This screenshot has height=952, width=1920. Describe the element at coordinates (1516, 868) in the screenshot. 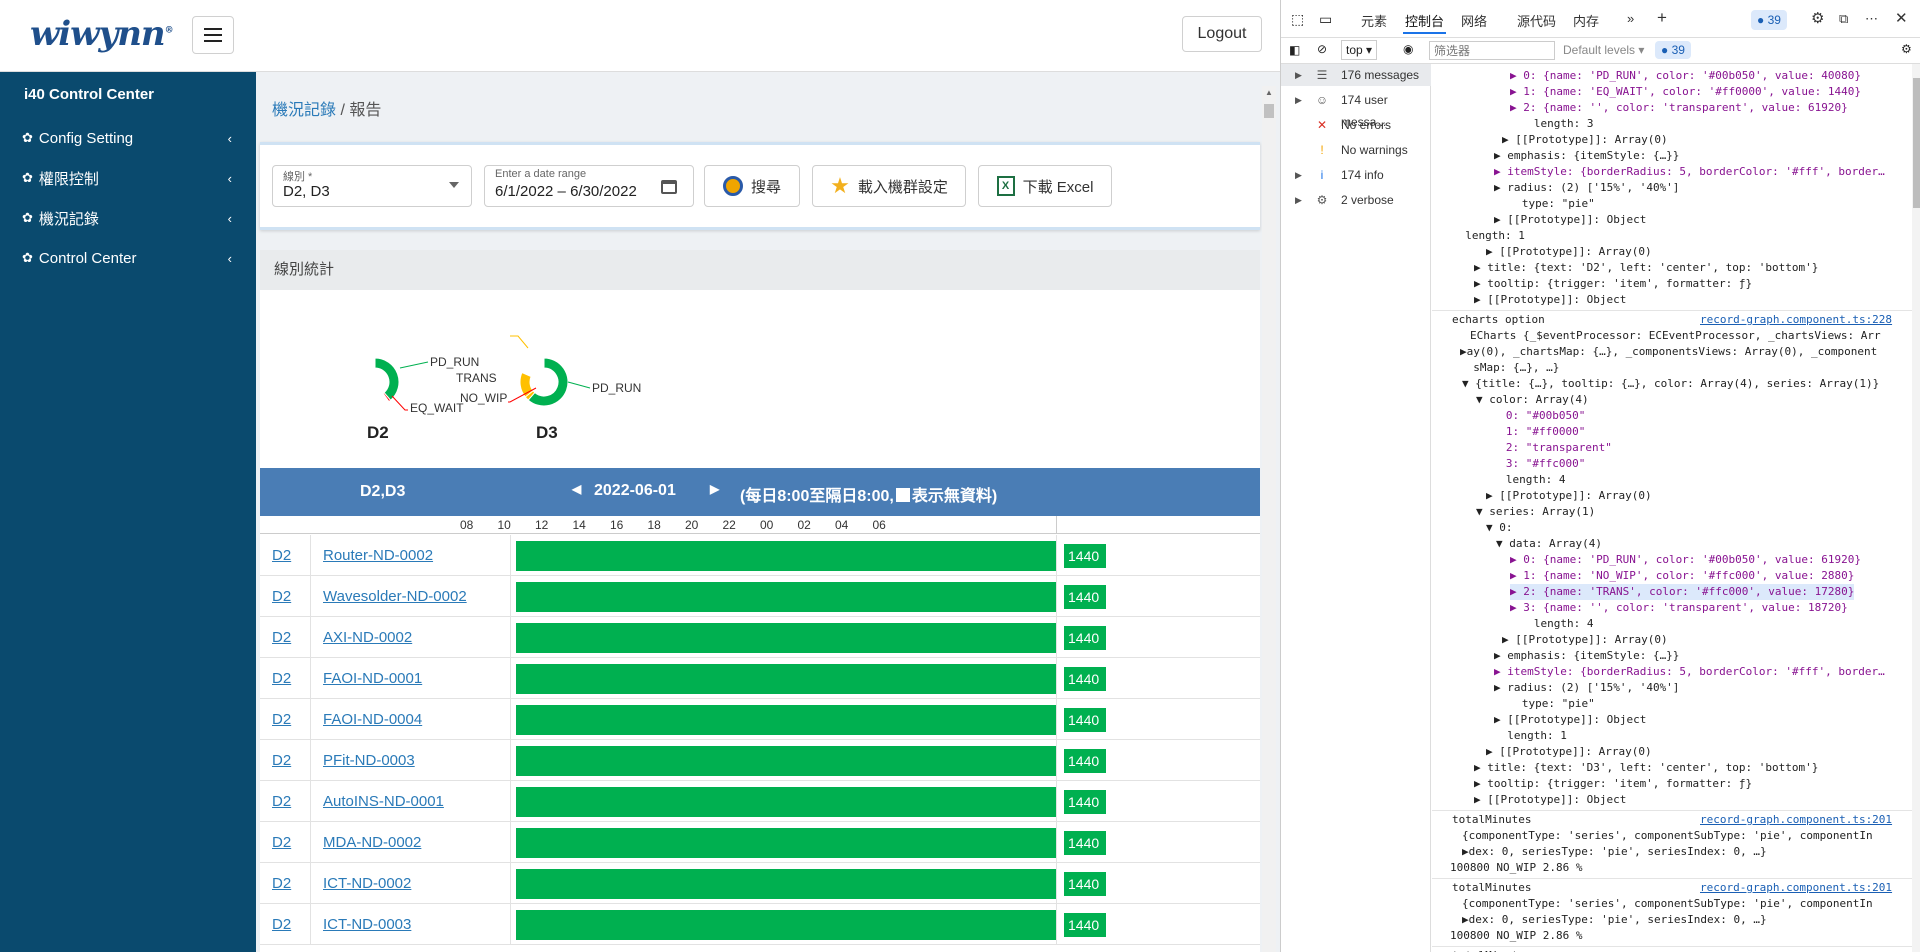

I see `console-line: 100800 NO_WIP 2.86 %` at that location.